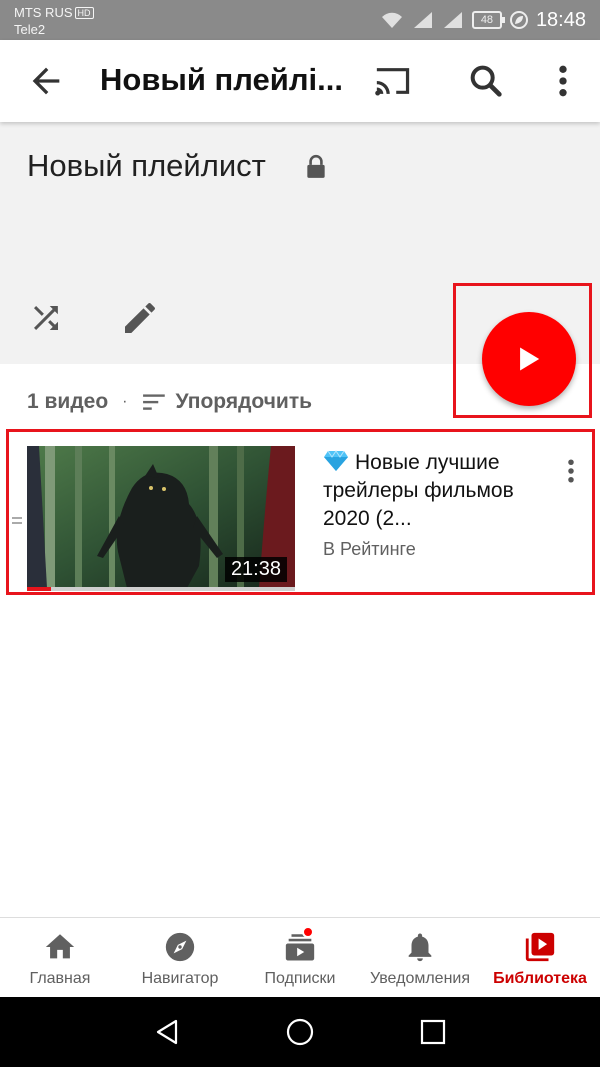 Image resolution: width=600 pixels, height=1067 pixels. Describe the element at coordinates (54, 12) in the screenshot. I see `carrier-primary: MTS RUS HD` at that location.